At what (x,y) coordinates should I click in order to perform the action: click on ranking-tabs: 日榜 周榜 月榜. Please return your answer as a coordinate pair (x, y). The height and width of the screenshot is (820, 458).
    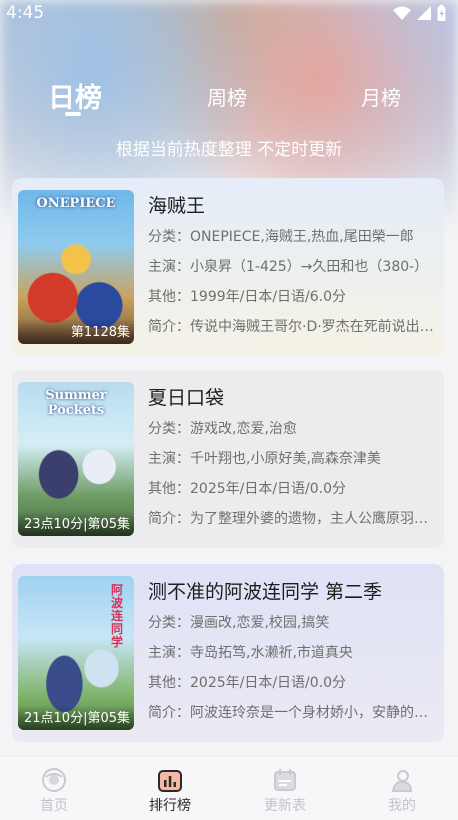
    Looking at the image, I should click on (229, 97).